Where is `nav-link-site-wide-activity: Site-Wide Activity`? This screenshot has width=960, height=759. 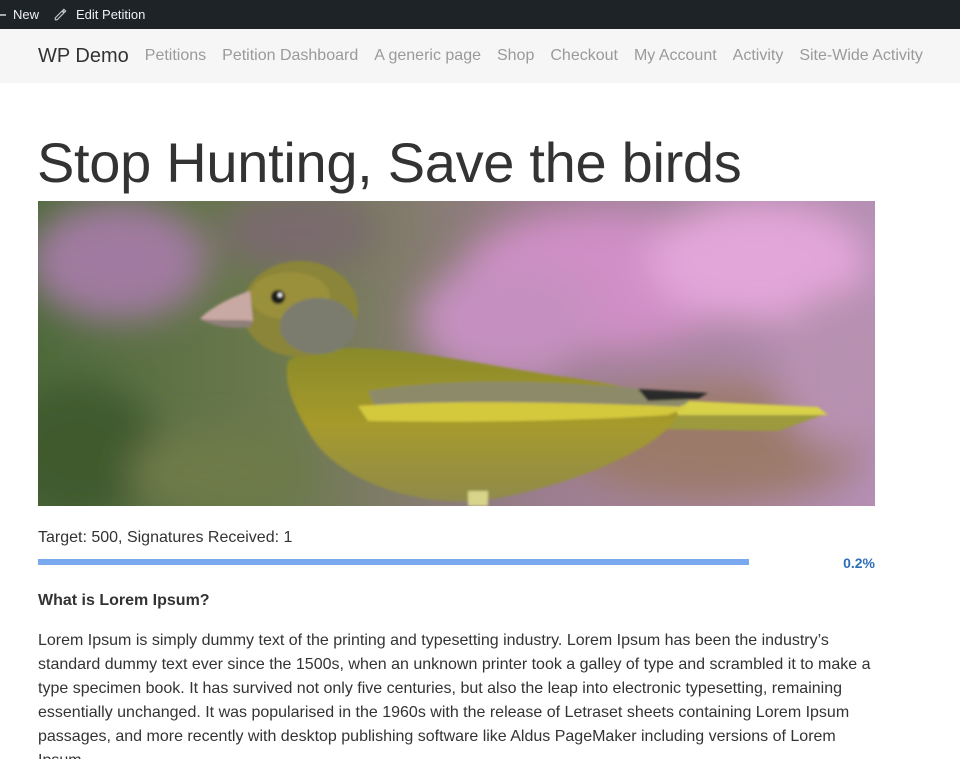 nav-link-site-wide-activity: Site-Wide Activity is located at coordinates (861, 56).